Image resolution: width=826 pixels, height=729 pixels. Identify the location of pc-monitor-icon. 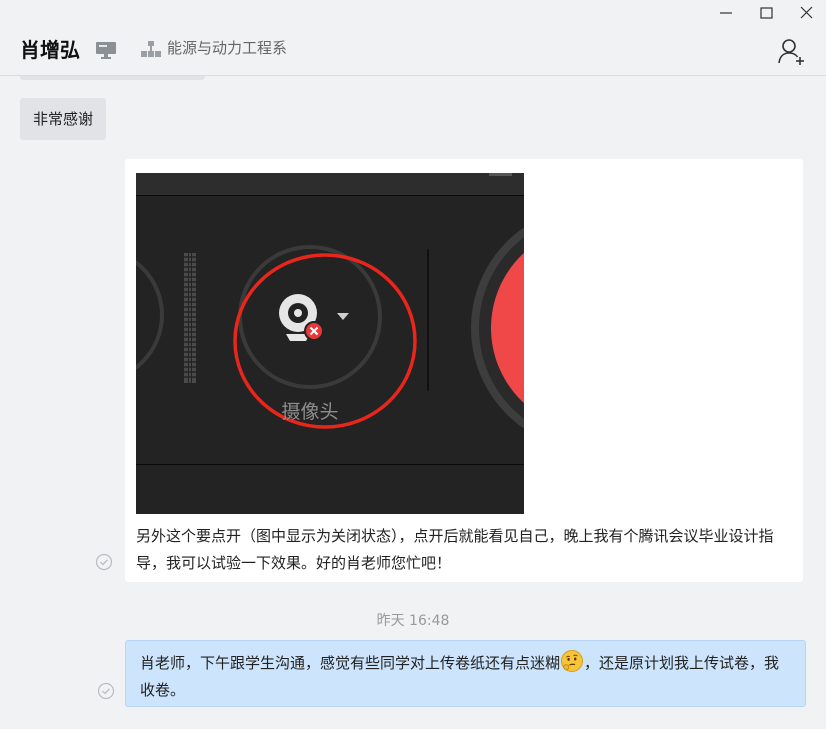
(106, 50).